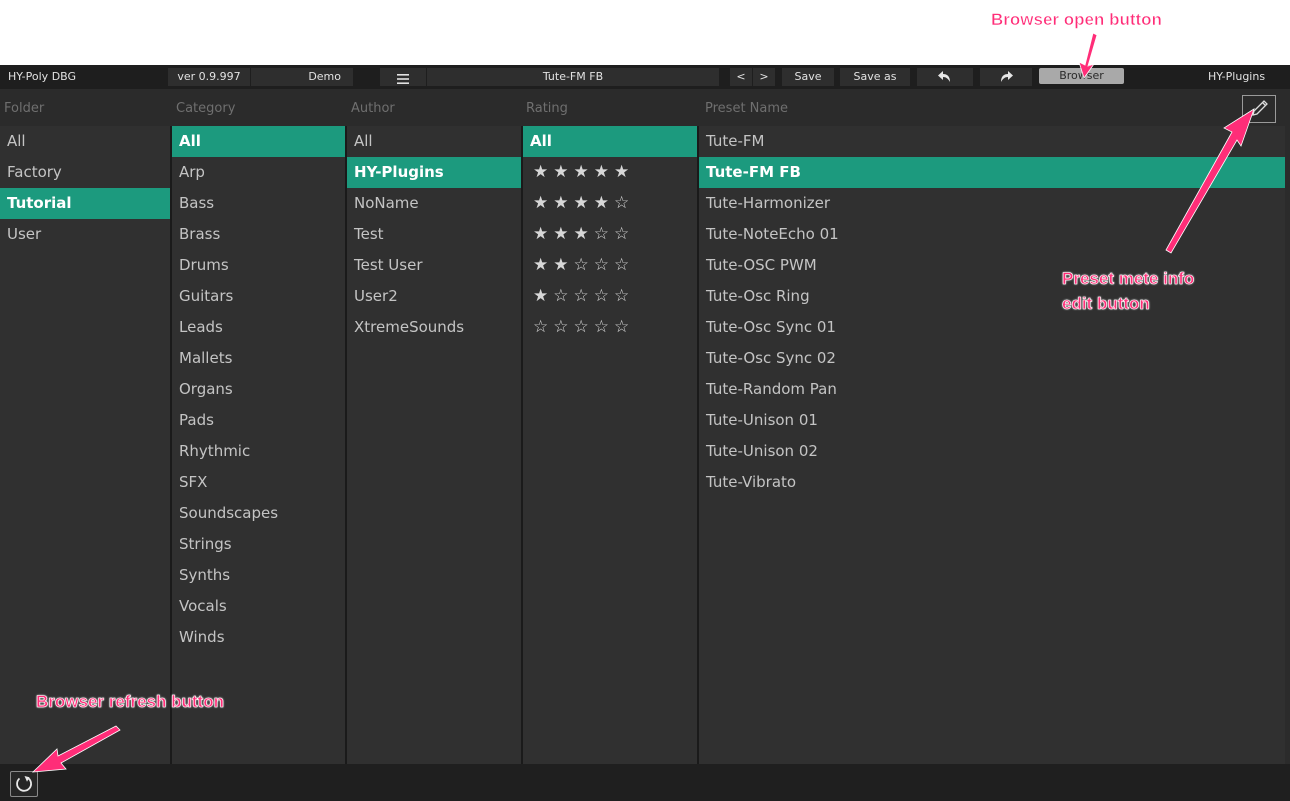 The image size is (1290, 801). Describe the element at coordinates (808, 77) in the screenshot. I see `save-button: Save` at that location.